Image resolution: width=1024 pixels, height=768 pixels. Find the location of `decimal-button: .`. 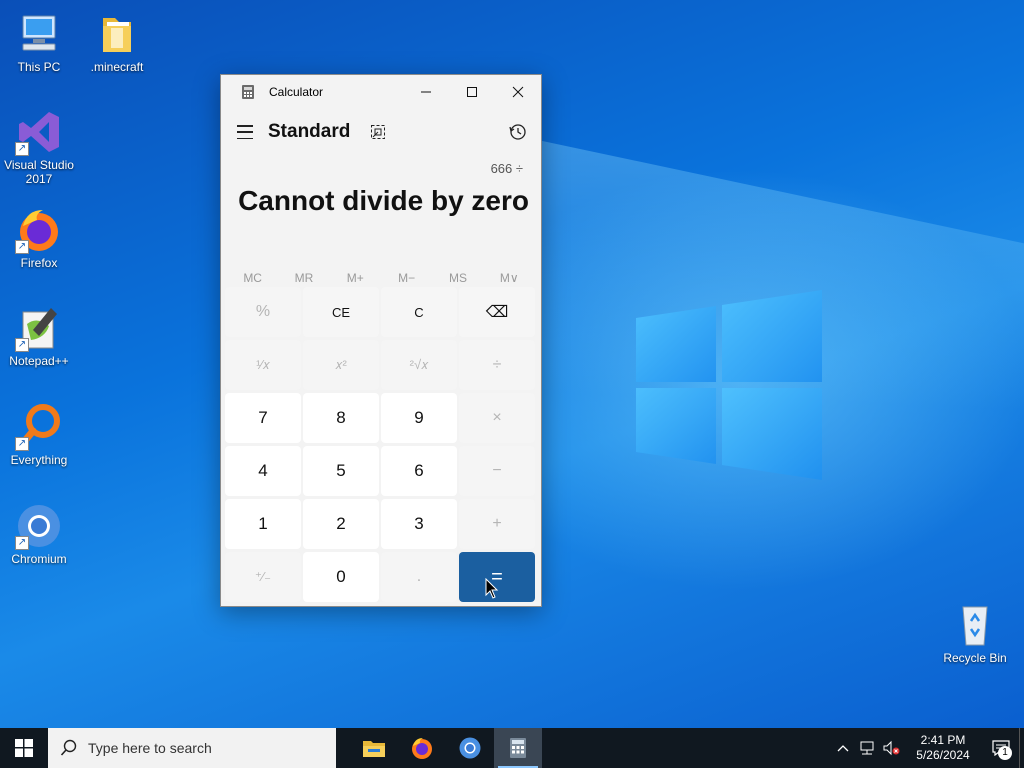

decimal-button: . is located at coordinates (419, 577).